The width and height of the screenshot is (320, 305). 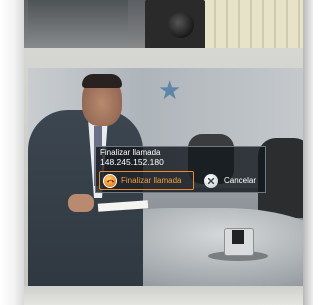 What do you see at coordinates (181, 25) in the screenshot?
I see `videoconference-camera` at bounding box center [181, 25].